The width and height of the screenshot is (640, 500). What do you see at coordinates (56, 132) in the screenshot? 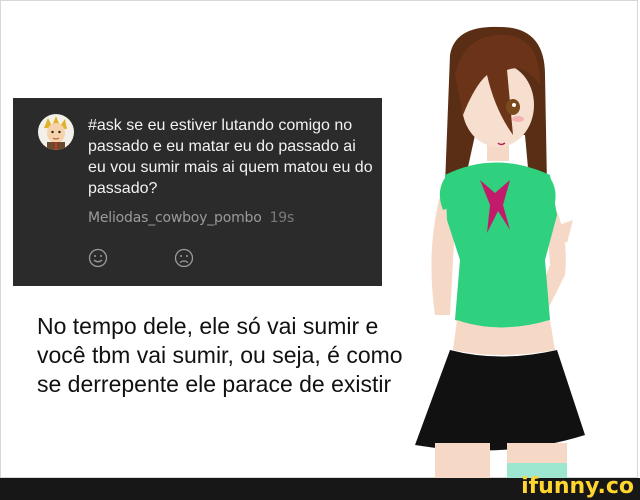
I see `avatar` at bounding box center [56, 132].